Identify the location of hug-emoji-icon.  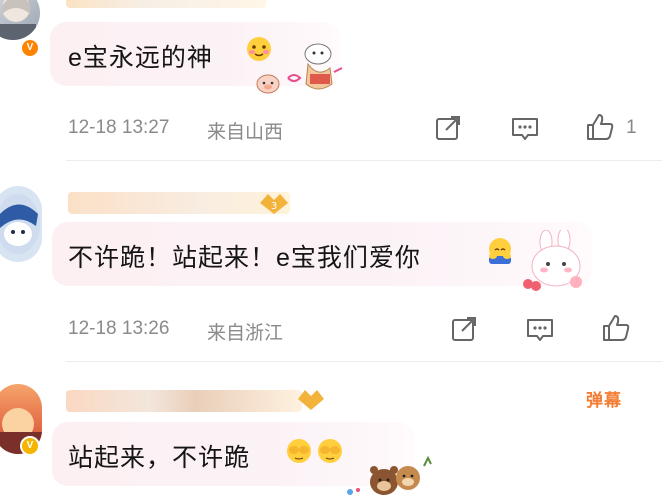
(500, 253).